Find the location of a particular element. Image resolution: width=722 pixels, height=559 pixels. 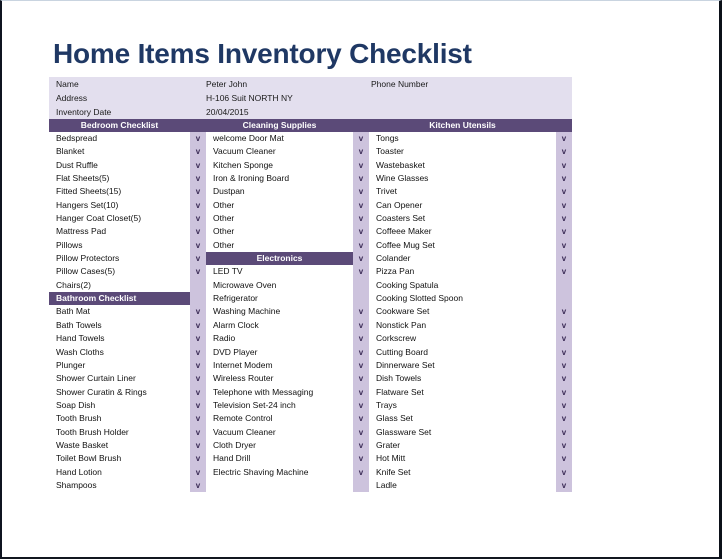

checklist-item-label: LED TV is located at coordinates (279, 272).